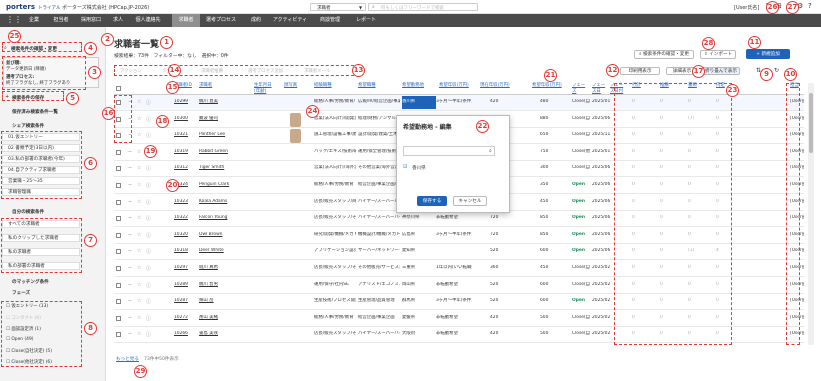  What do you see at coordinates (205, 86) in the screenshot?
I see `col-name: 求職者` at bounding box center [205, 86].